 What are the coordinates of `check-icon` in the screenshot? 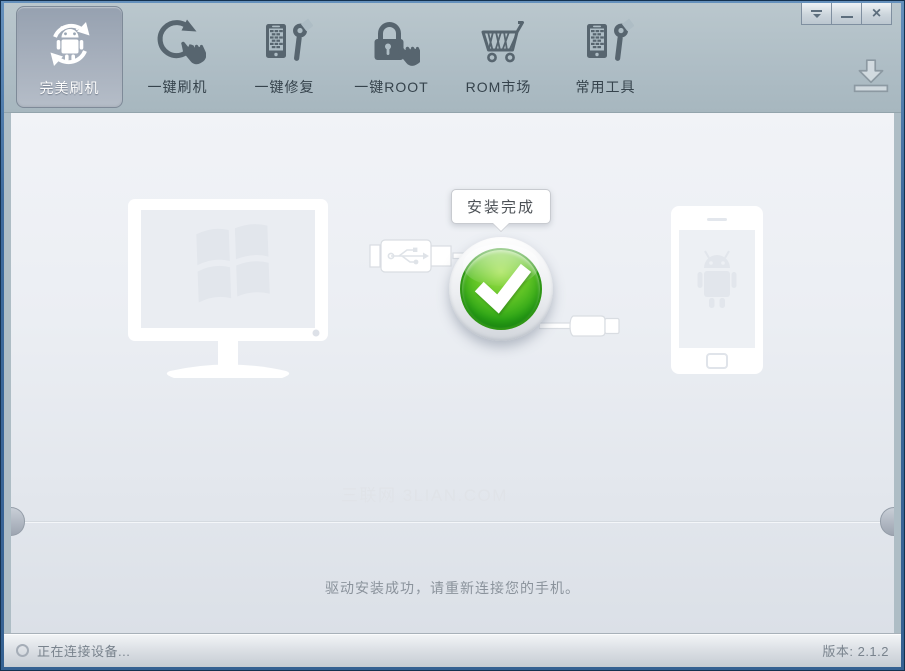 It's located at (503, 288).